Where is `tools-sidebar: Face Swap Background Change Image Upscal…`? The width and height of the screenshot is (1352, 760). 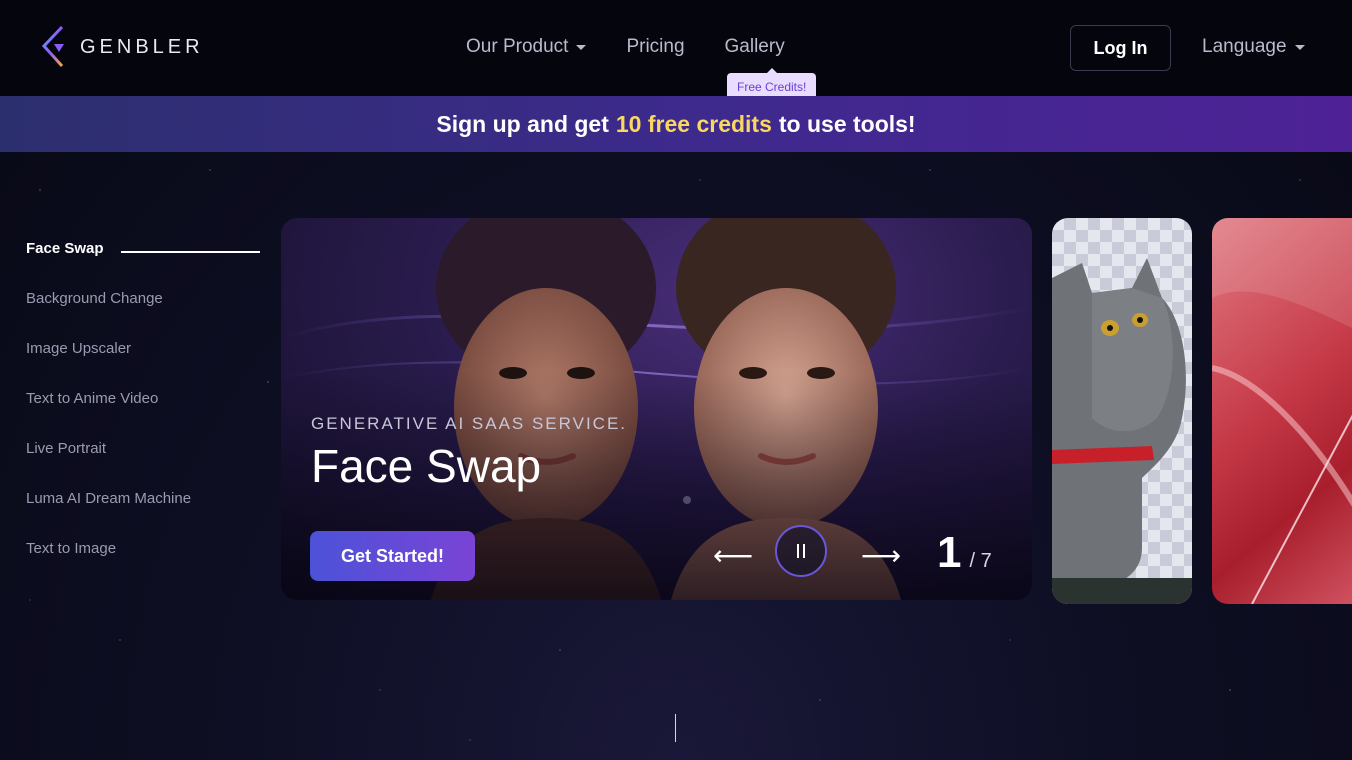
tools-sidebar: Face Swap Background Change Image Upscal… is located at coordinates (146, 415).